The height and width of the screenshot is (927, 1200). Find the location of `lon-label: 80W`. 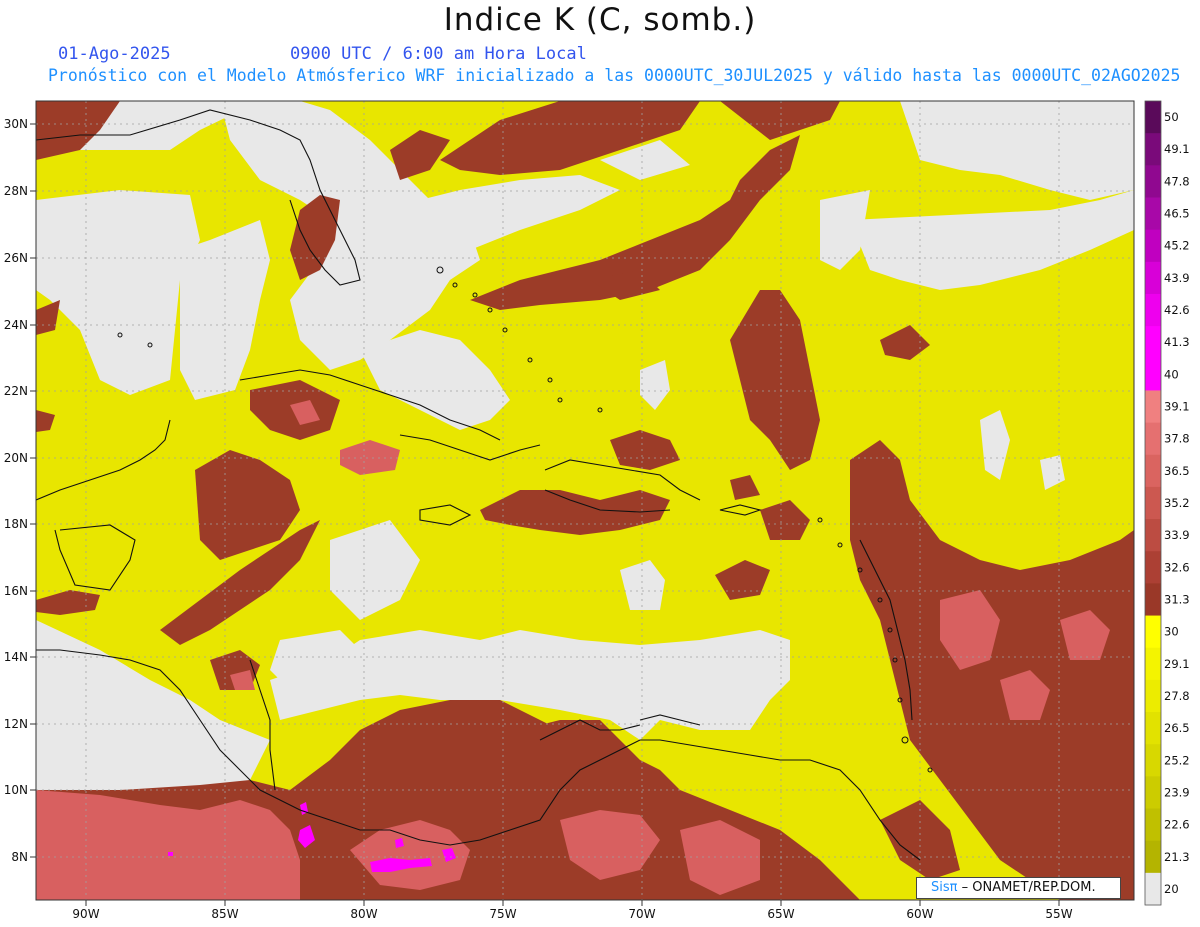

lon-label: 80W is located at coordinates (363, 914).